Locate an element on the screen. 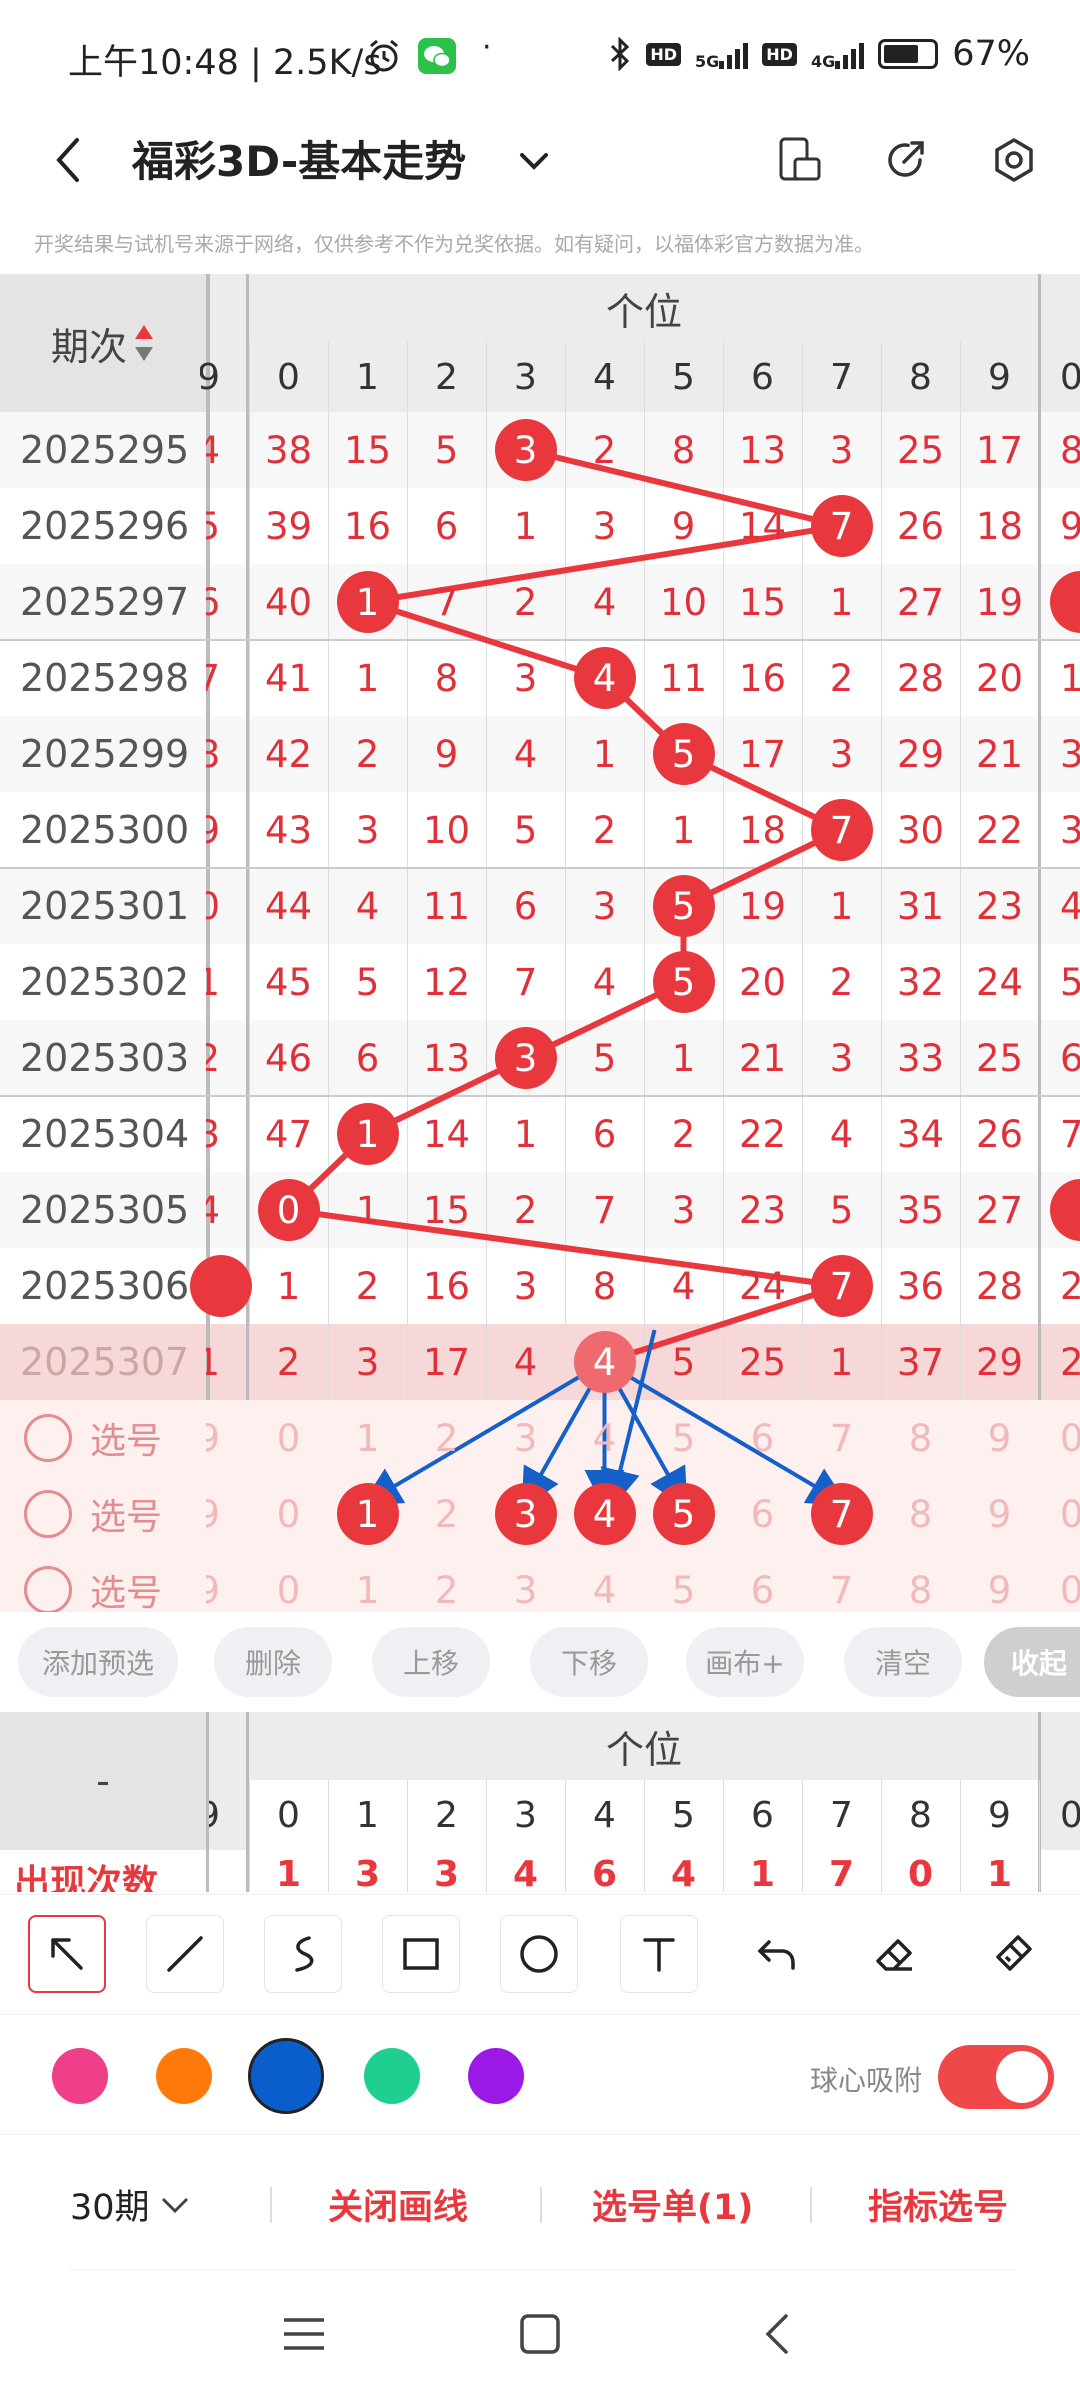  text-icon is located at coordinates (659, 1955).